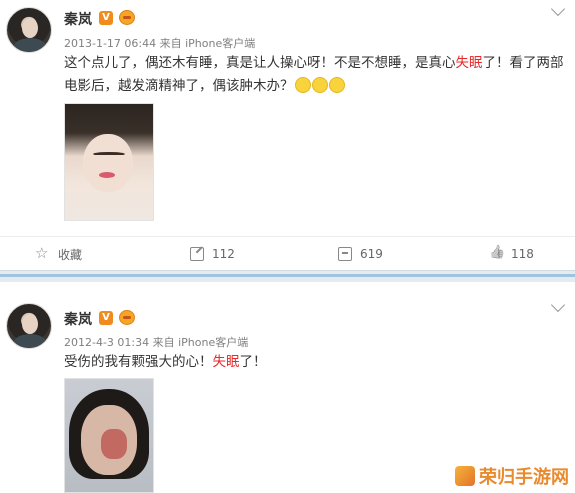  What do you see at coordinates (511, 254) in the screenshot?
I see `like-button: 118` at bounding box center [511, 254].